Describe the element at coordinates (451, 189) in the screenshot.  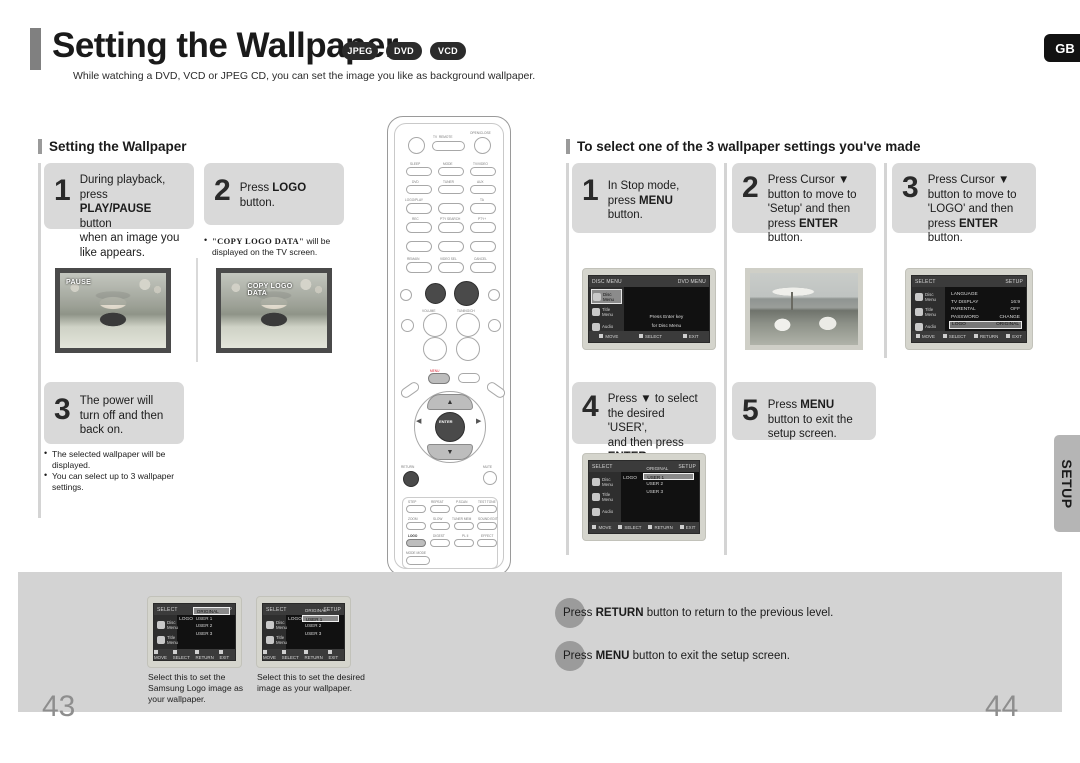
I see `remote-tuner-button` at that location.